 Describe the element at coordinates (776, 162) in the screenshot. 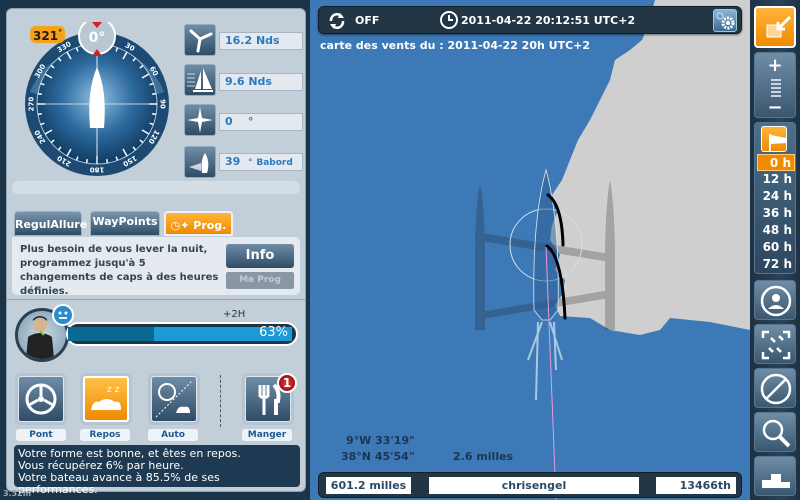

I see `forecast-hour-0h: 0 h` at that location.